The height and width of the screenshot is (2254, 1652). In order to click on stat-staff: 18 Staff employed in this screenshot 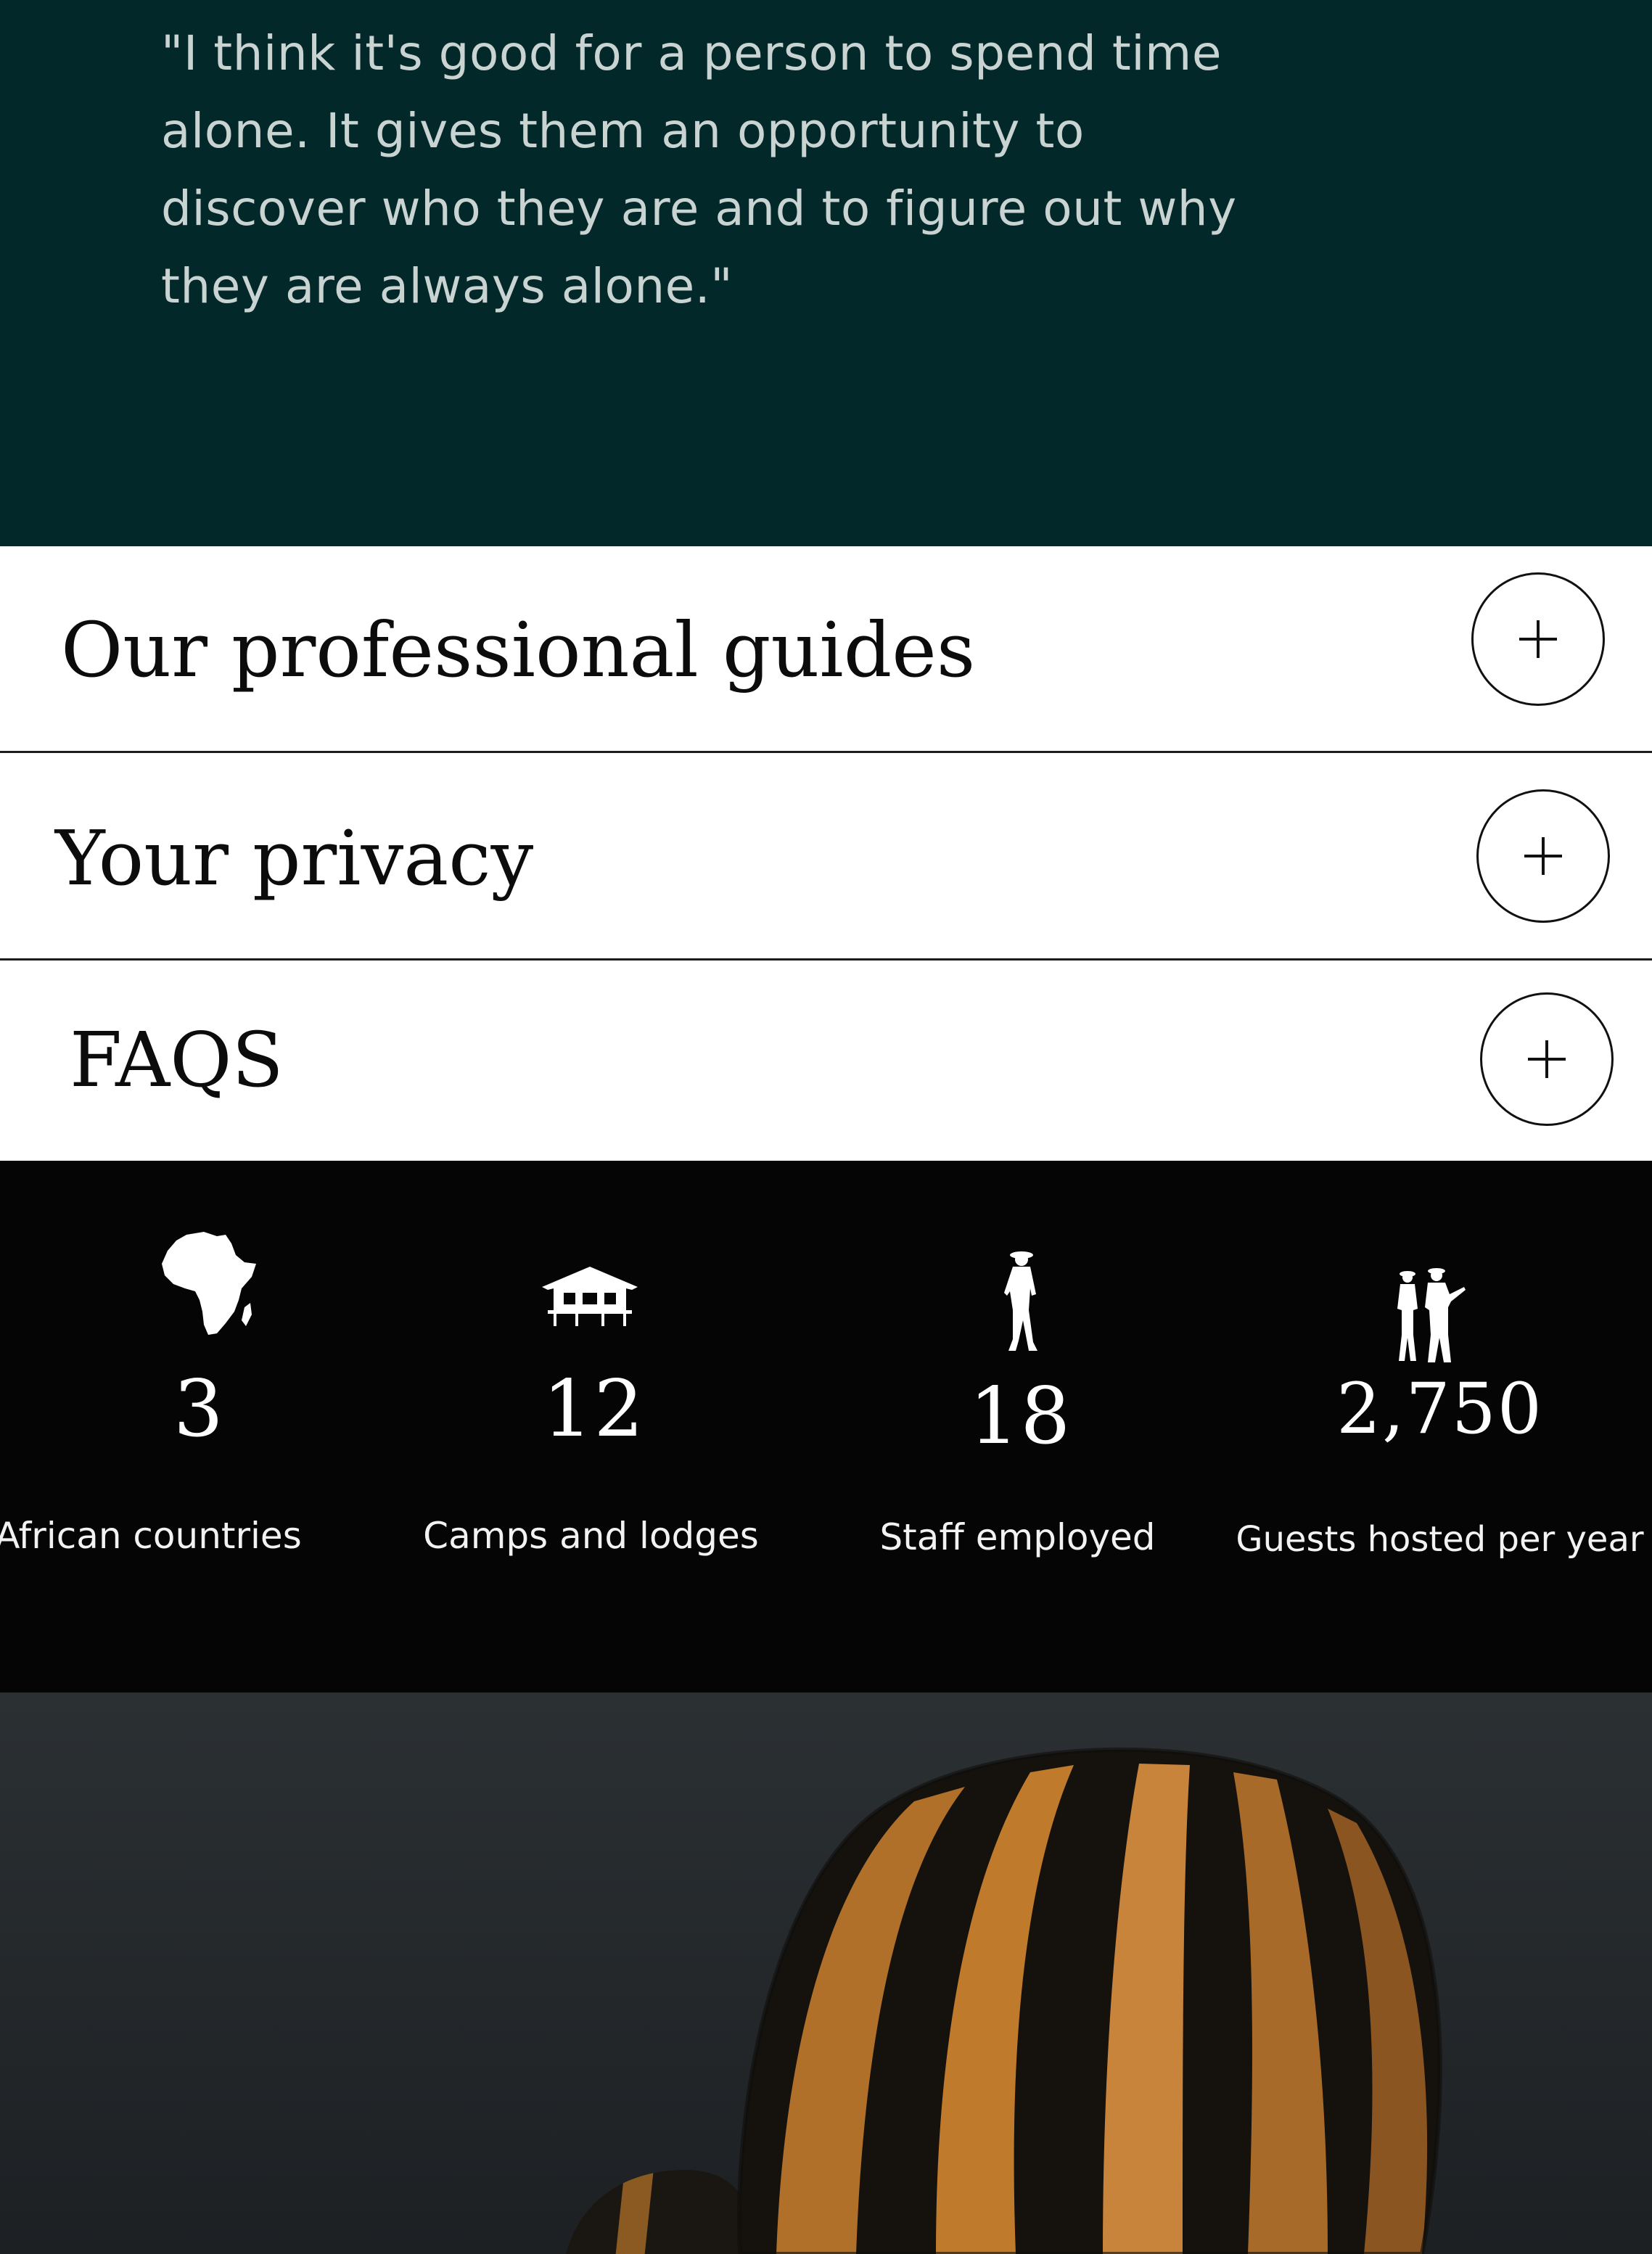, I will do `click(1018, 1426)`.